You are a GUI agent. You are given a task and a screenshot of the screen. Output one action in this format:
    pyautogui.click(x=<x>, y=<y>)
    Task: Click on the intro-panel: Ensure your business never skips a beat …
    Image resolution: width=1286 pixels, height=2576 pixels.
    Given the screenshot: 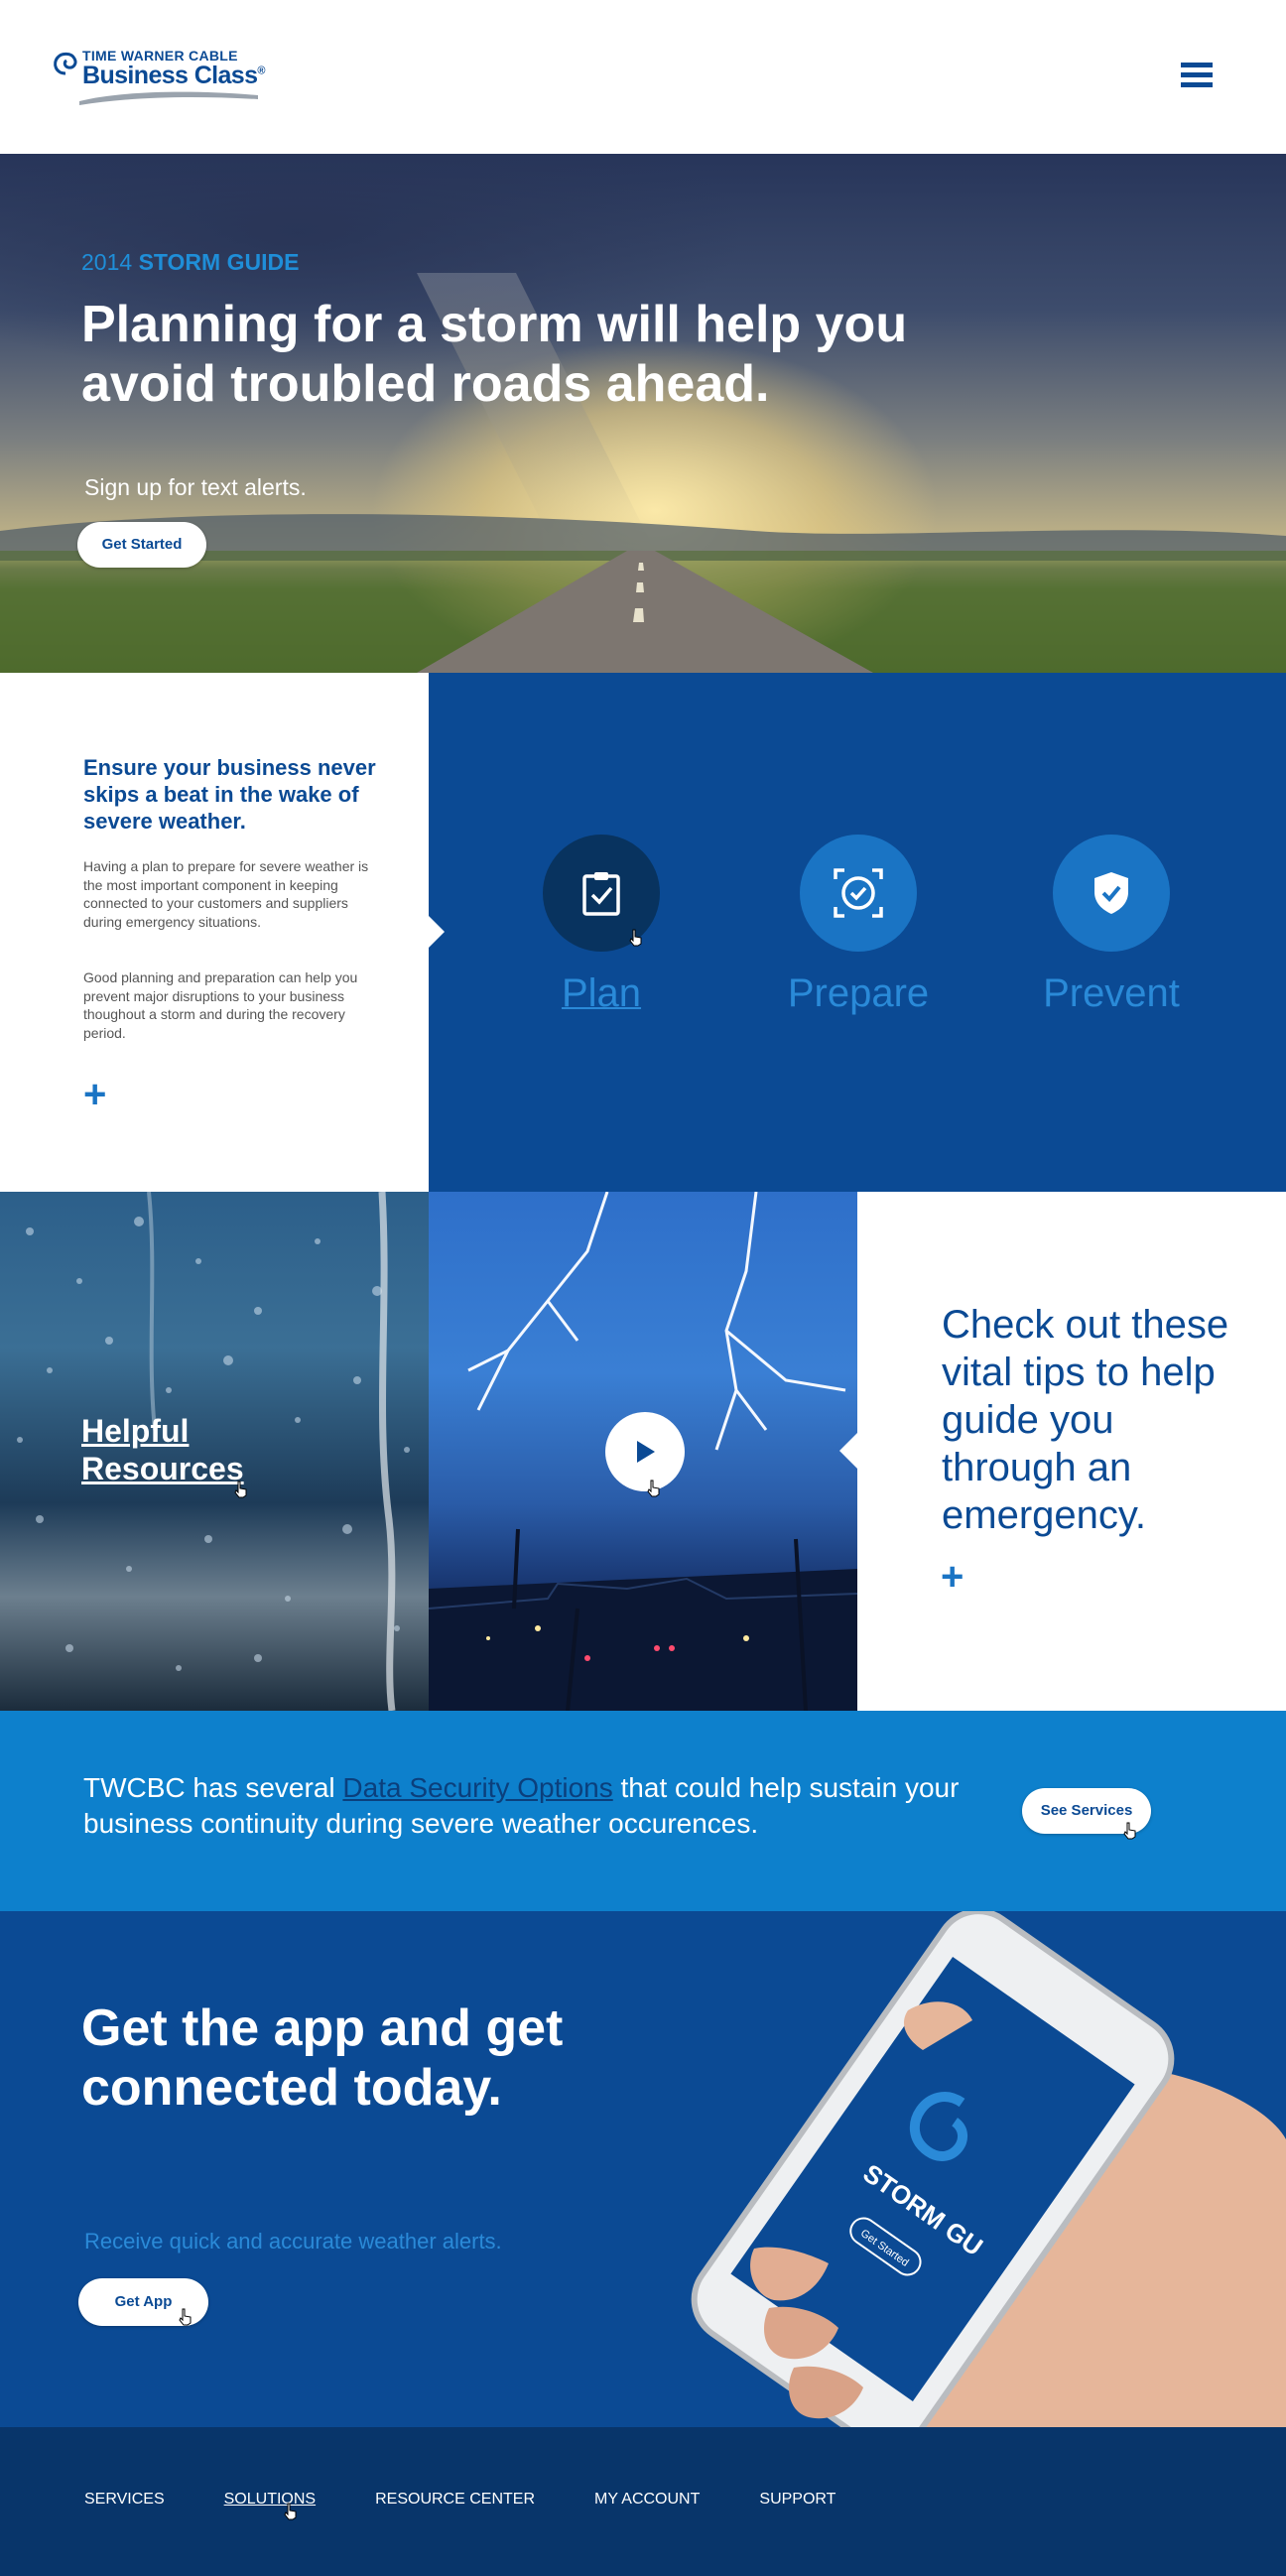 What is the action you would take?
    pyautogui.click(x=214, y=933)
    